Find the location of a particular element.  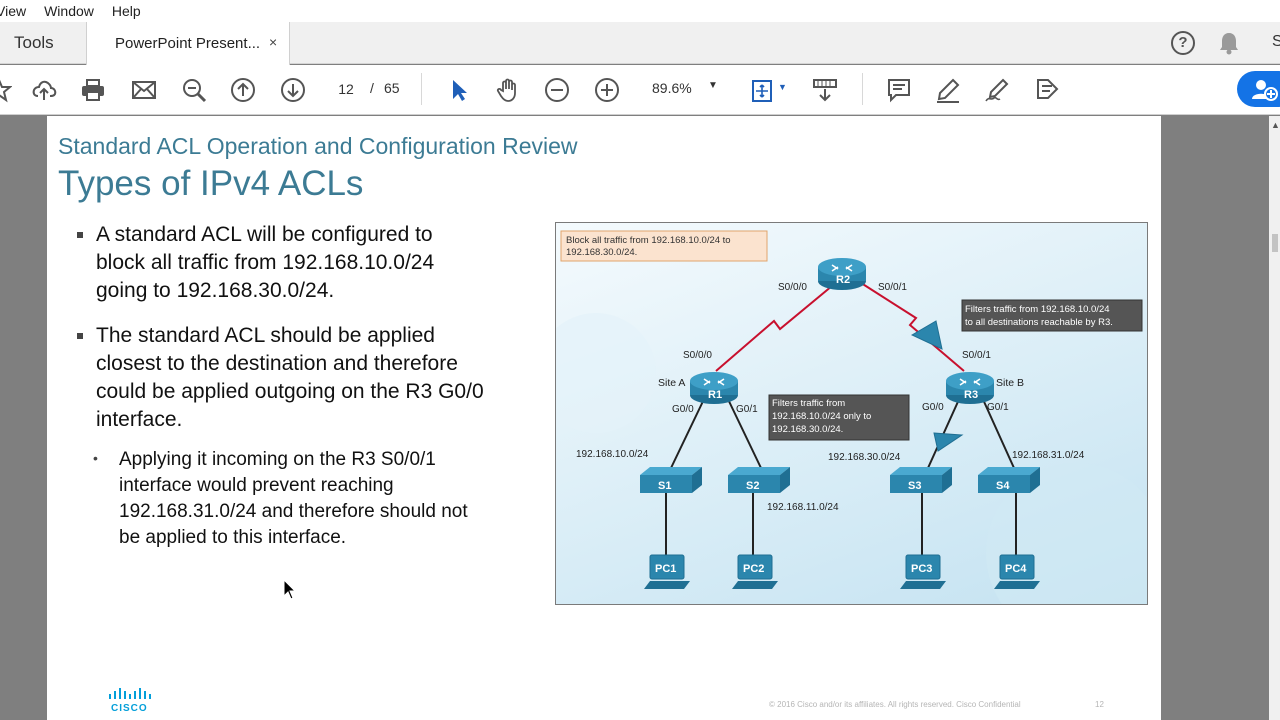

email-icon is located at coordinates (144, 90).